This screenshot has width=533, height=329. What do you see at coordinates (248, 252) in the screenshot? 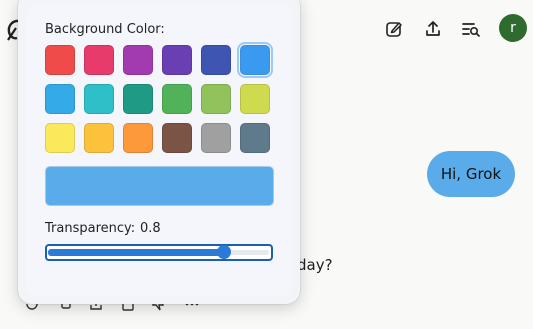
I see `slider-track` at bounding box center [248, 252].